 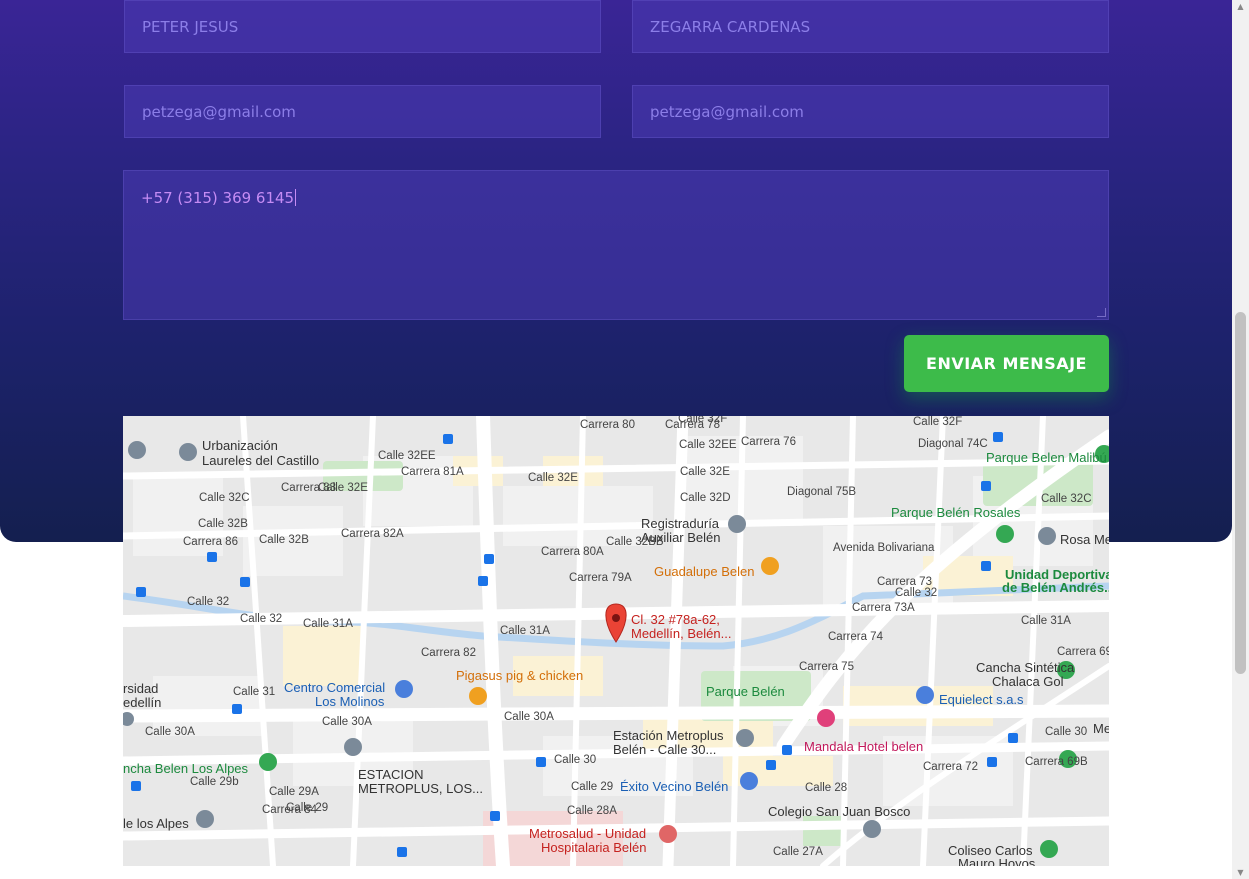 I want to click on place-metrosalud-1: Metrosalud - Unidad, so click(x=588, y=833).